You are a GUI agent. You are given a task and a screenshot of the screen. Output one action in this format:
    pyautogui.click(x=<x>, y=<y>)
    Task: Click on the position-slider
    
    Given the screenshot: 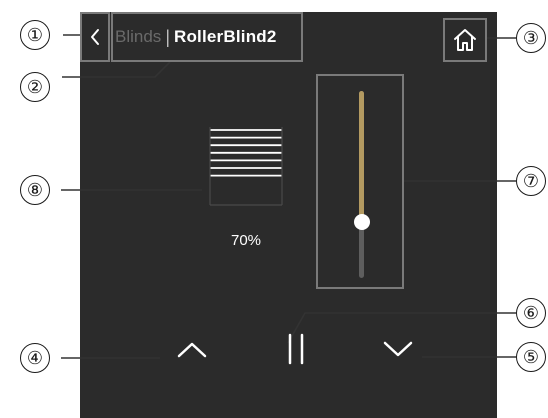 What is the action you would take?
    pyautogui.click(x=360, y=181)
    